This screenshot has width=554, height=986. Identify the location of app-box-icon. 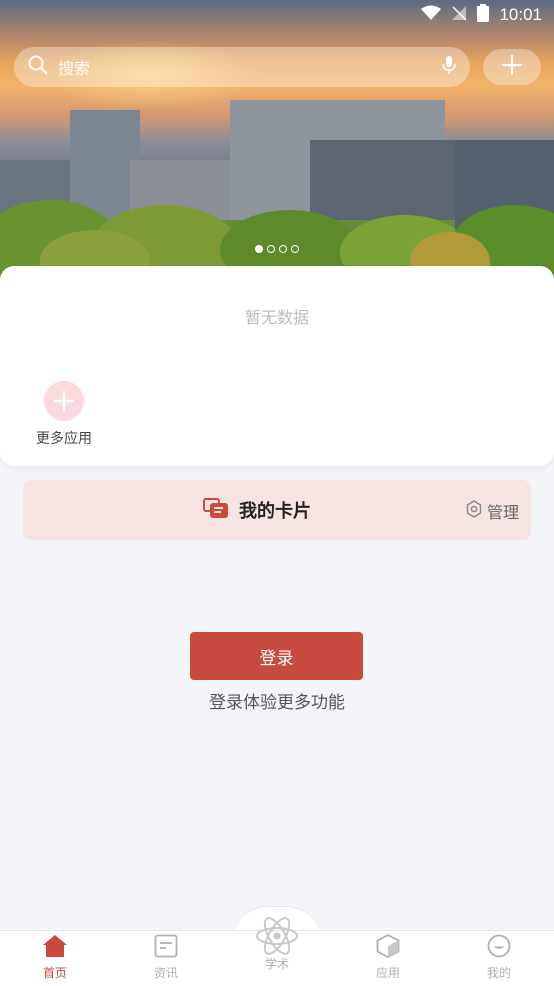
(388, 947).